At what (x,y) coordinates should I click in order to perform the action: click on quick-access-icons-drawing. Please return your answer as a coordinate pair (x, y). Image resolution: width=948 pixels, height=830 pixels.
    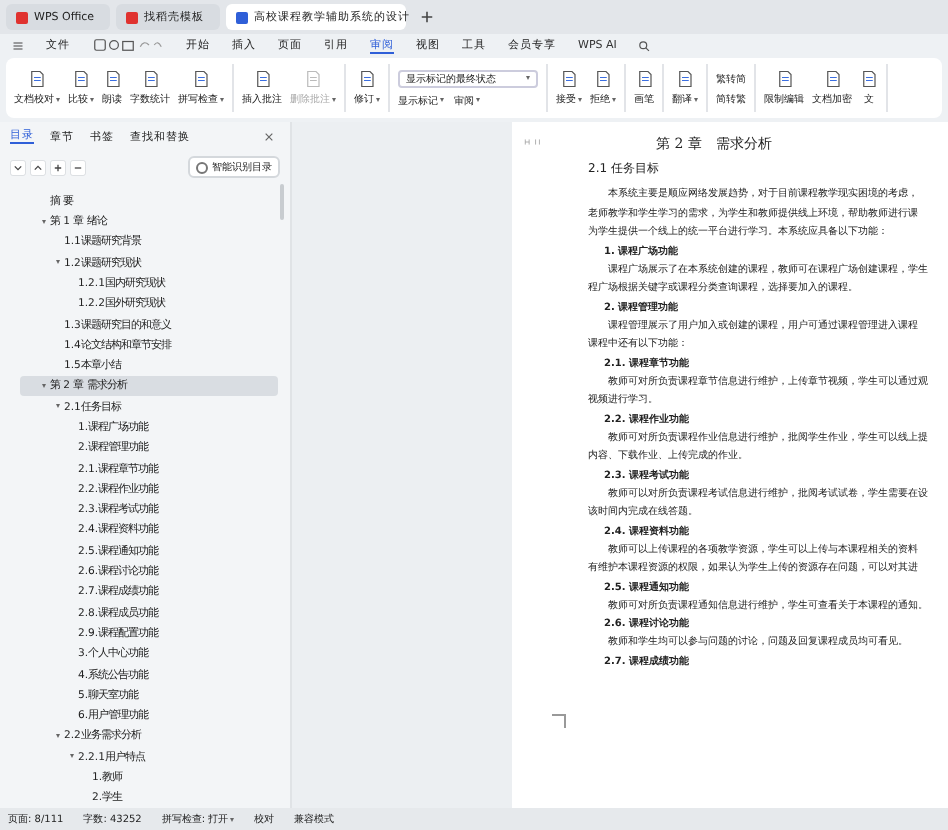
    Looking at the image, I should click on (128, 45).